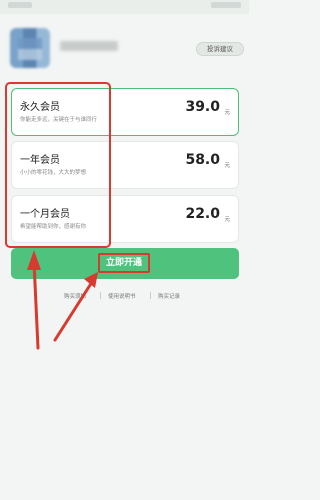  Describe the element at coordinates (40, 160) in the screenshot. I see `plan-title: 一年会员` at that location.